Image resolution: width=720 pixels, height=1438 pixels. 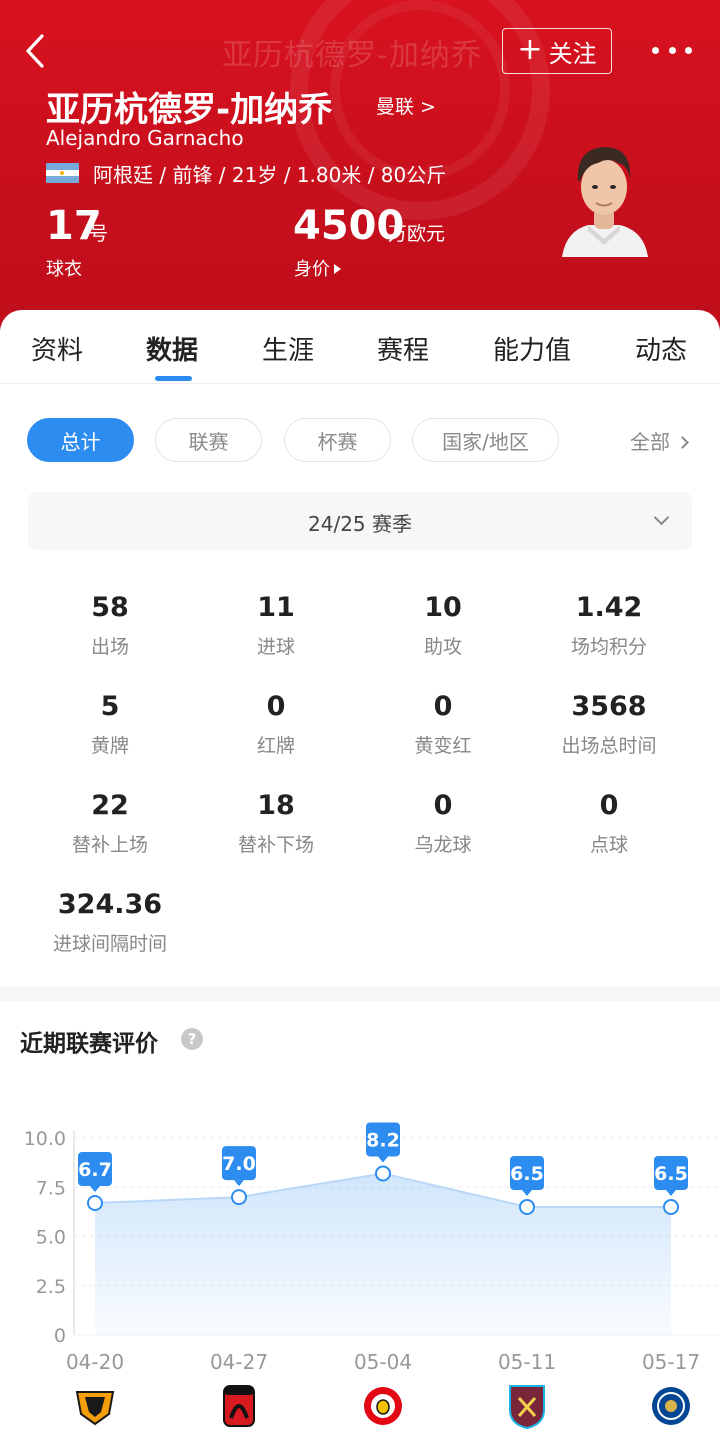 I want to click on active-tab-indicator, so click(x=173, y=378).